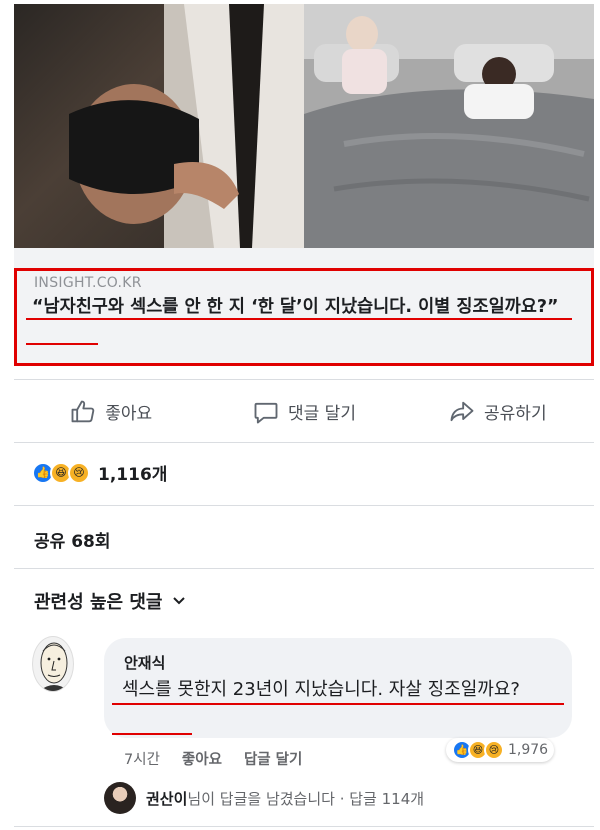  I want to click on red-highlight-box, so click(304, 317).